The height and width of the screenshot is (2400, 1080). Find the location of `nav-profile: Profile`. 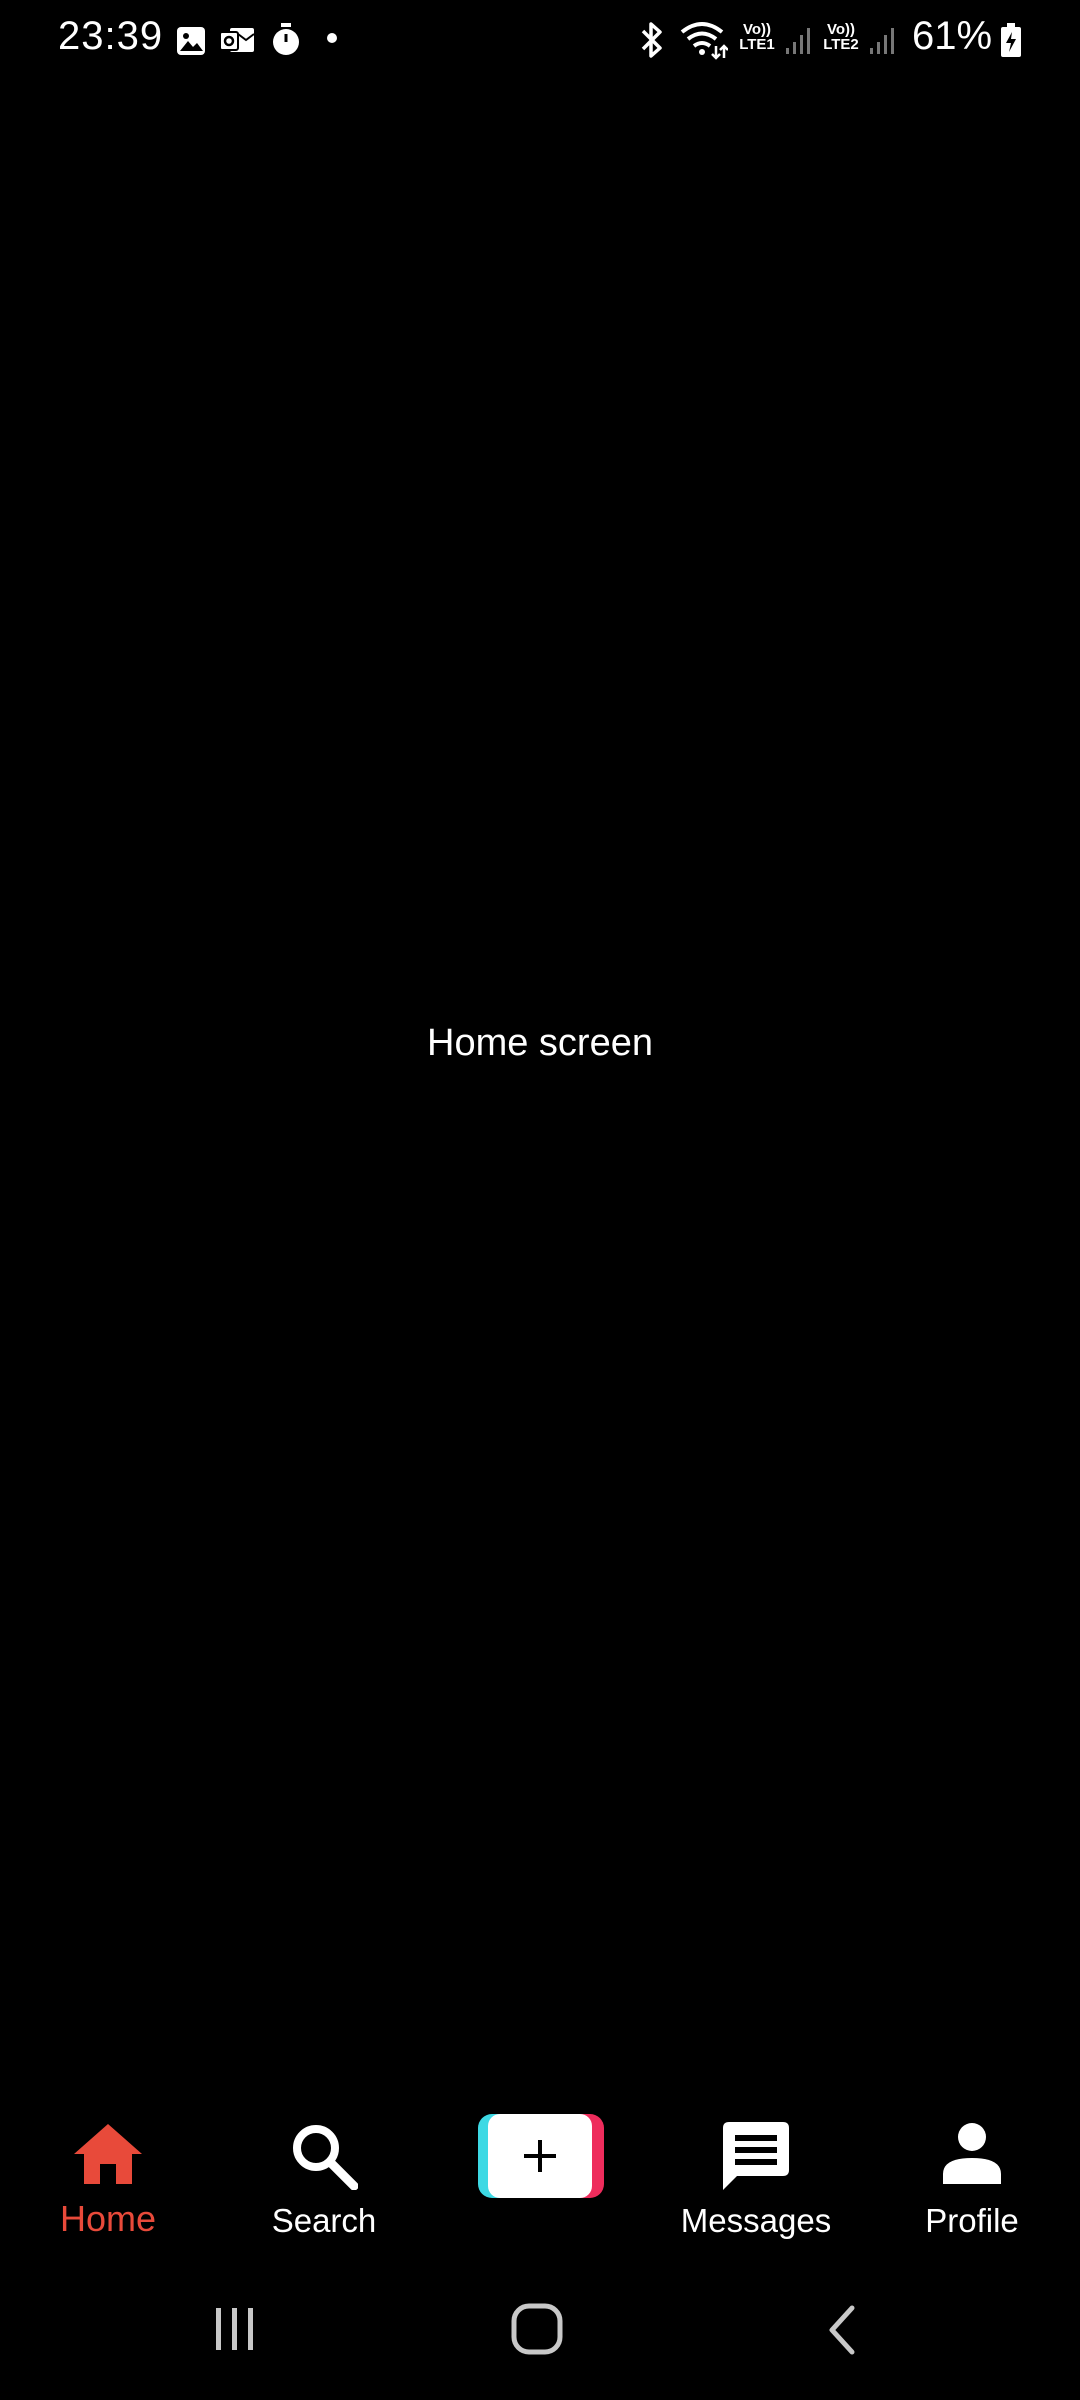

nav-profile: Profile is located at coordinates (972, 2180).